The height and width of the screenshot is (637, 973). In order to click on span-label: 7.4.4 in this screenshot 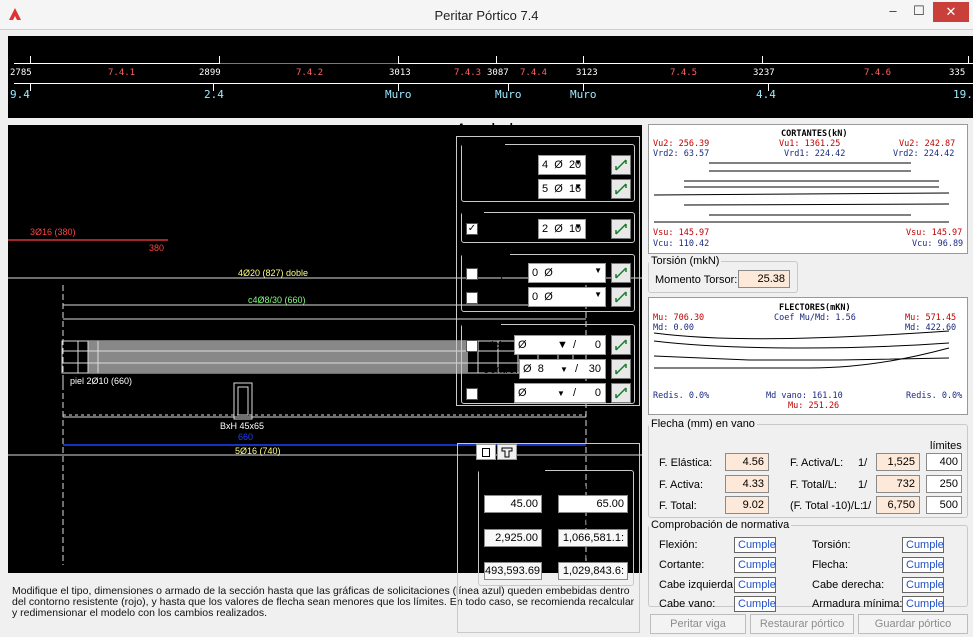, I will do `click(533, 73)`.